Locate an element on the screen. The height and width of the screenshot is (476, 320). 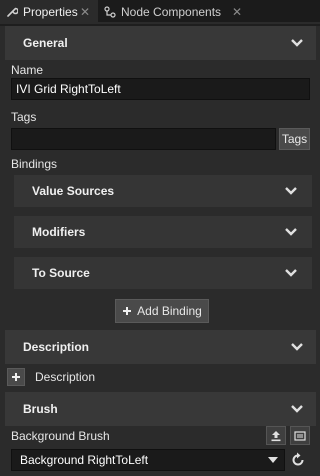
name-field: IVI Grid RightToLeft is located at coordinates (160, 89).